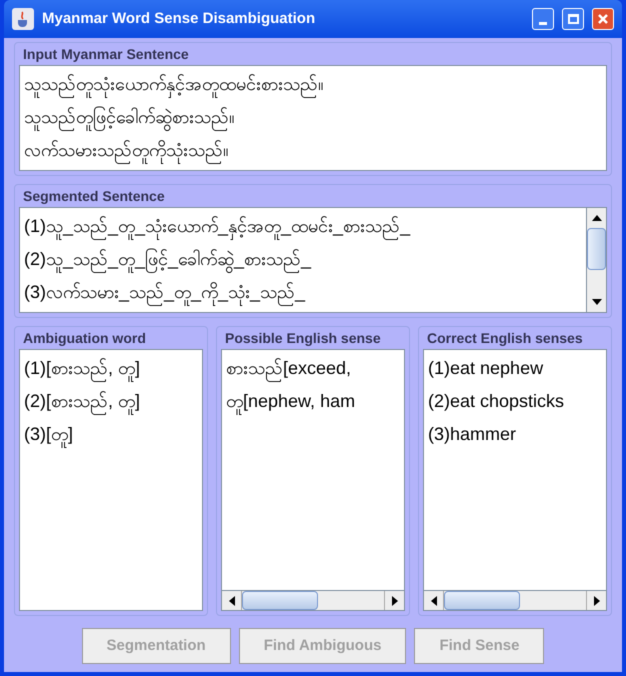  I want to click on list-item: (1)eat nephew, so click(486, 368).